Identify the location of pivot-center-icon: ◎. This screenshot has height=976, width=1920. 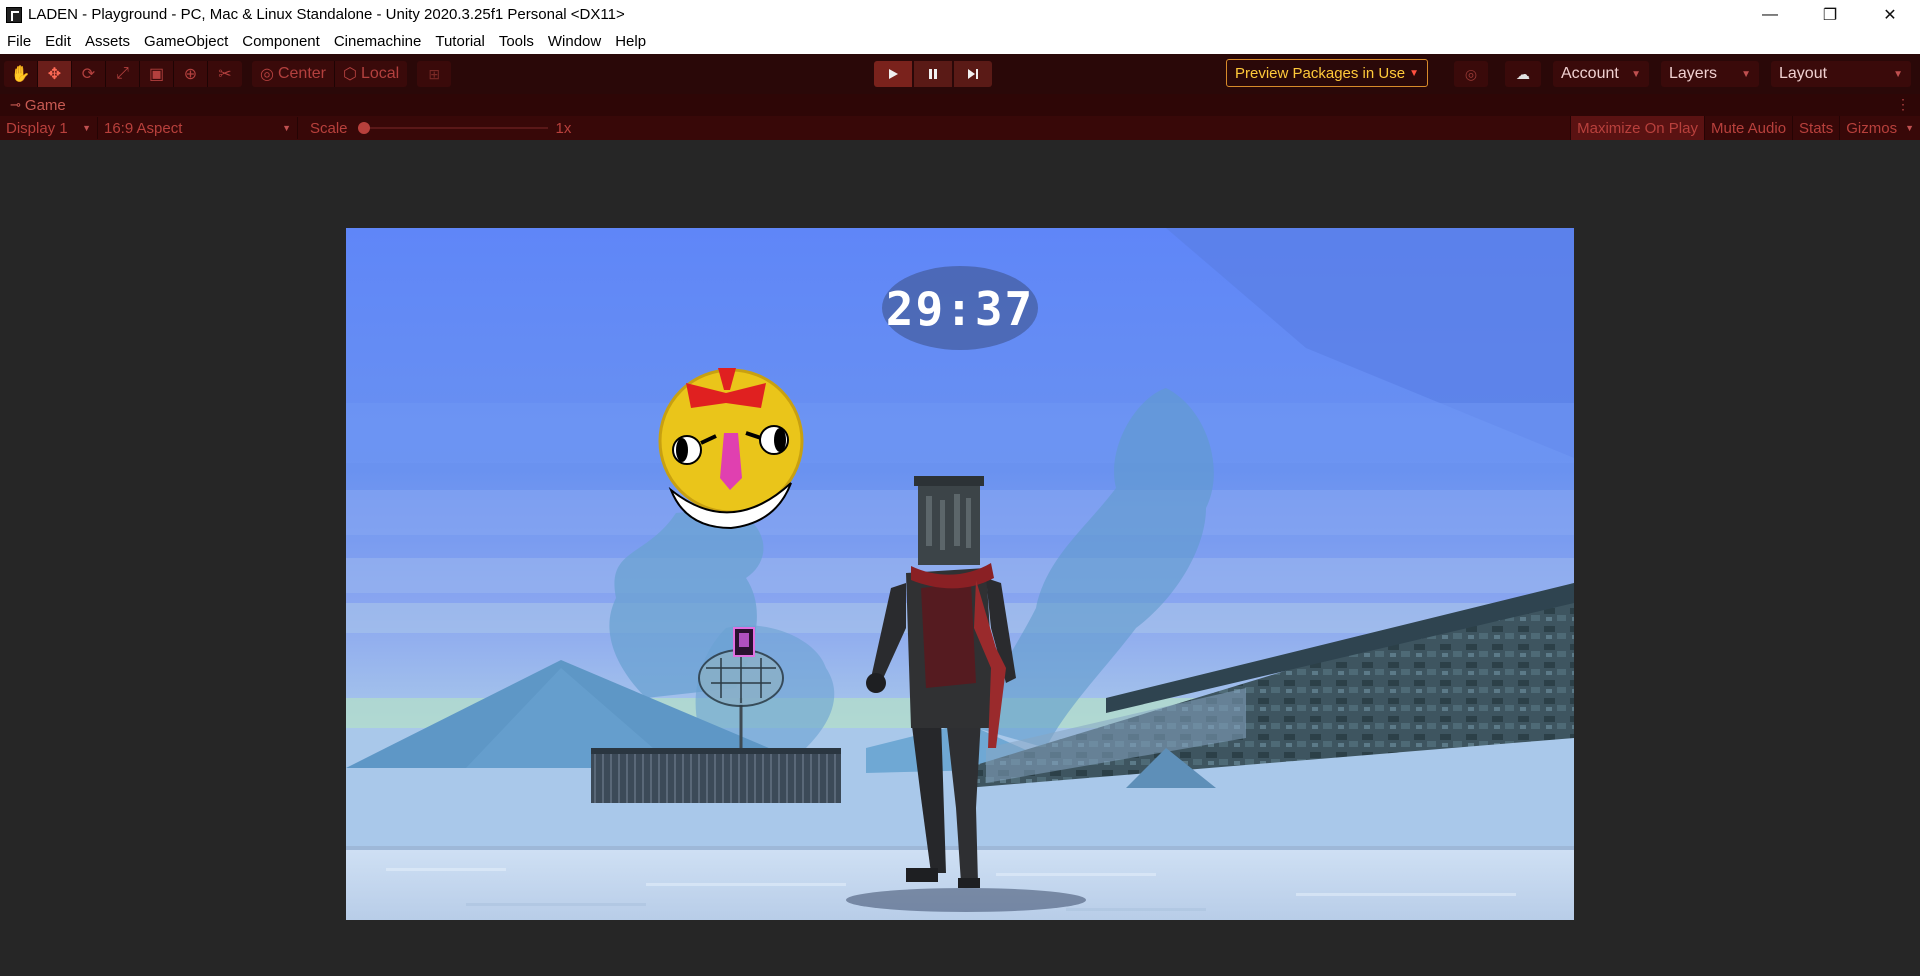
(267, 74).